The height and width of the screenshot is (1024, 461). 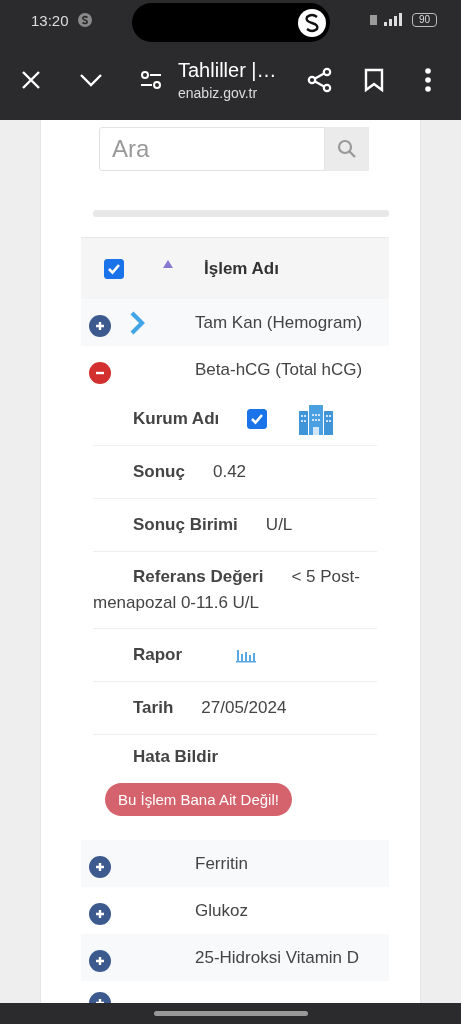 What do you see at coordinates (218, 93) in the screenshot?
I see `page-url: enabiz.gov.tr` at bounding box center [218, 93].